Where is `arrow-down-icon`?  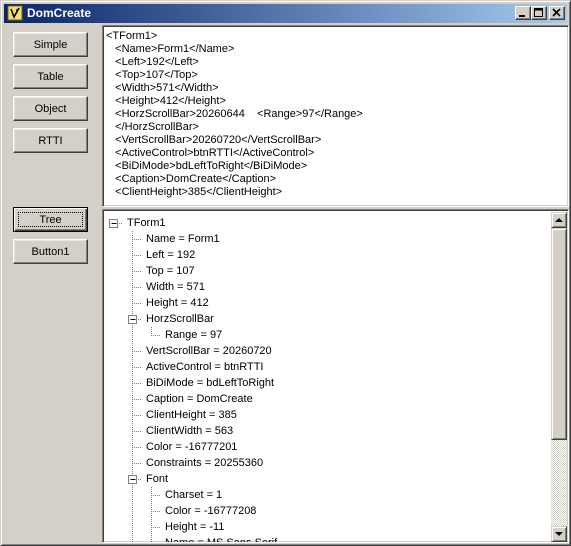
arrow-down-icon is located at coordinates (559, 534).